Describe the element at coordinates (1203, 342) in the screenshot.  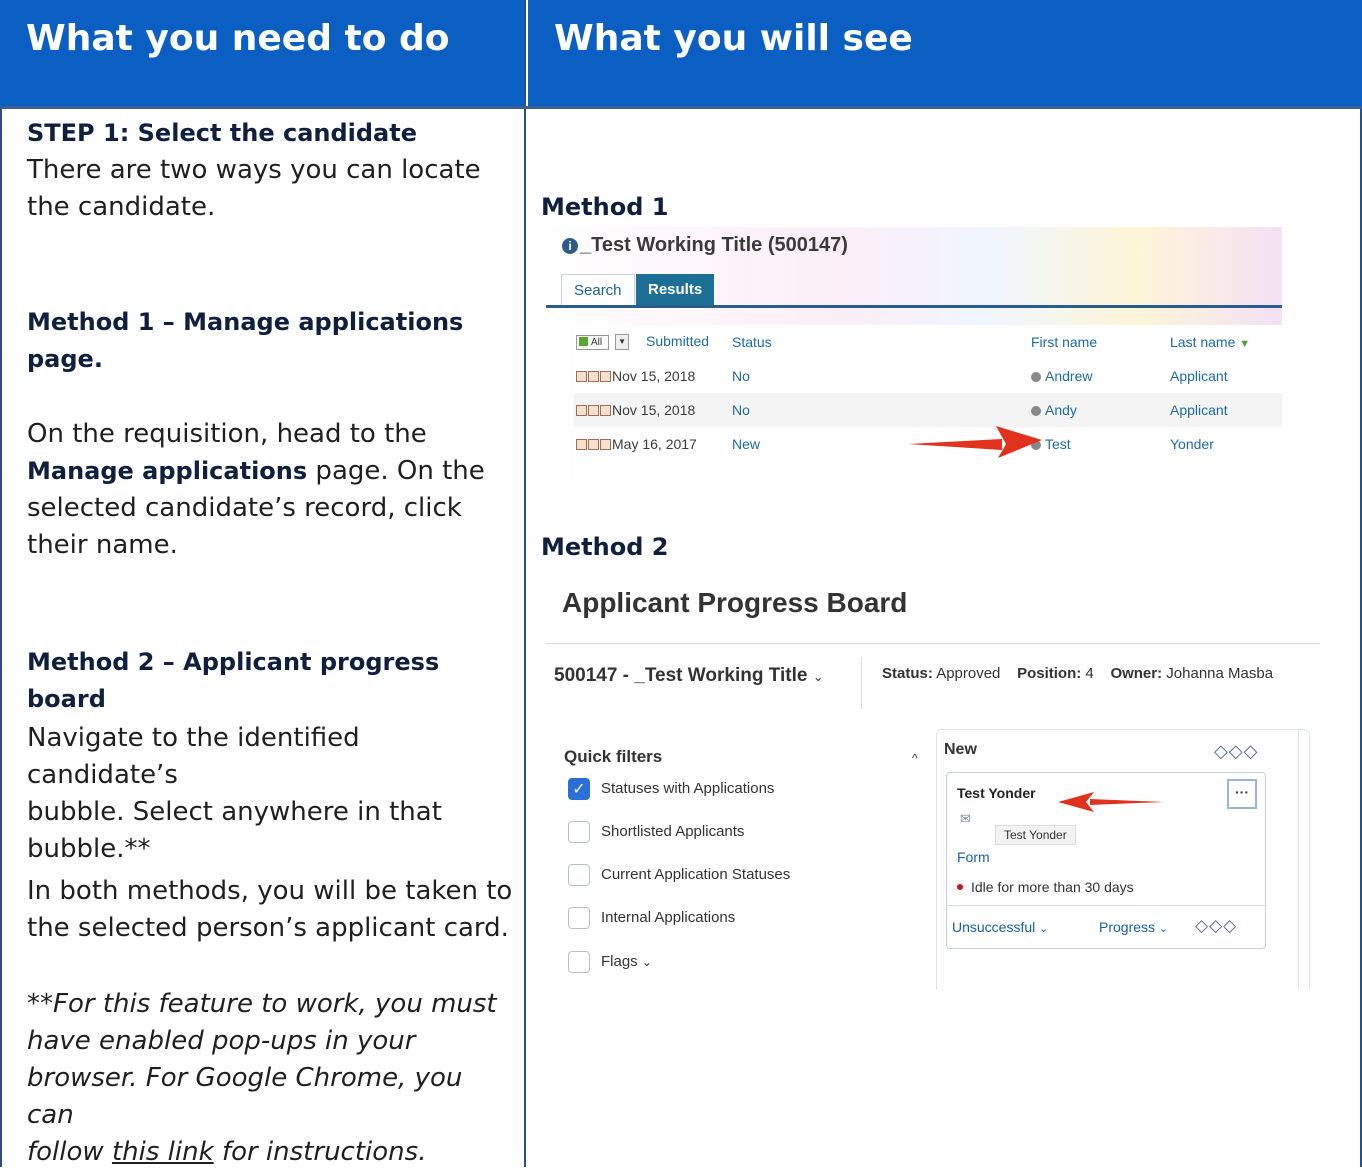
I see `col-last-name-text: Last name` at that location.